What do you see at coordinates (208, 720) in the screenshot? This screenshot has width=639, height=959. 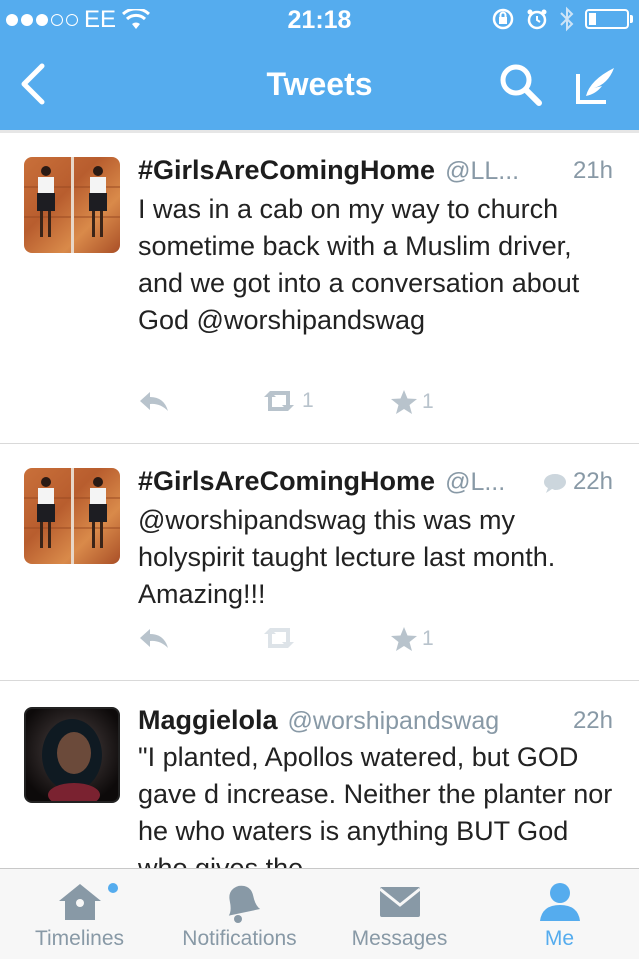 I see `author-name: Maggielola` at bounding box center [208, 720].